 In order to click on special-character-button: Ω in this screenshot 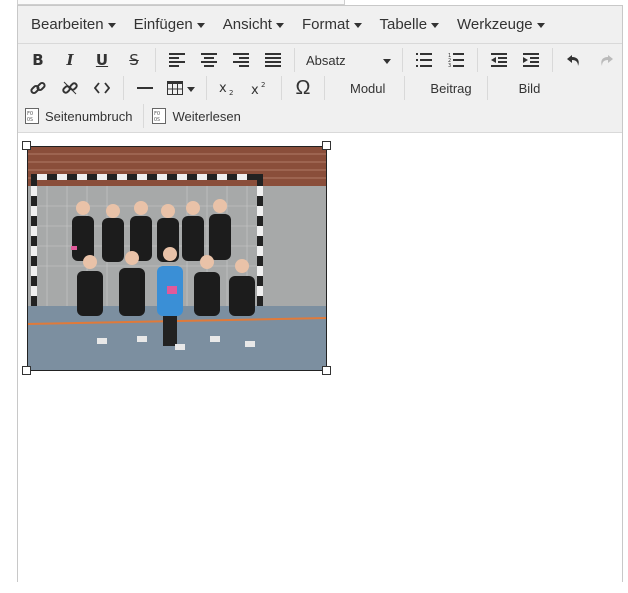, I will do `click(303, 88)`.